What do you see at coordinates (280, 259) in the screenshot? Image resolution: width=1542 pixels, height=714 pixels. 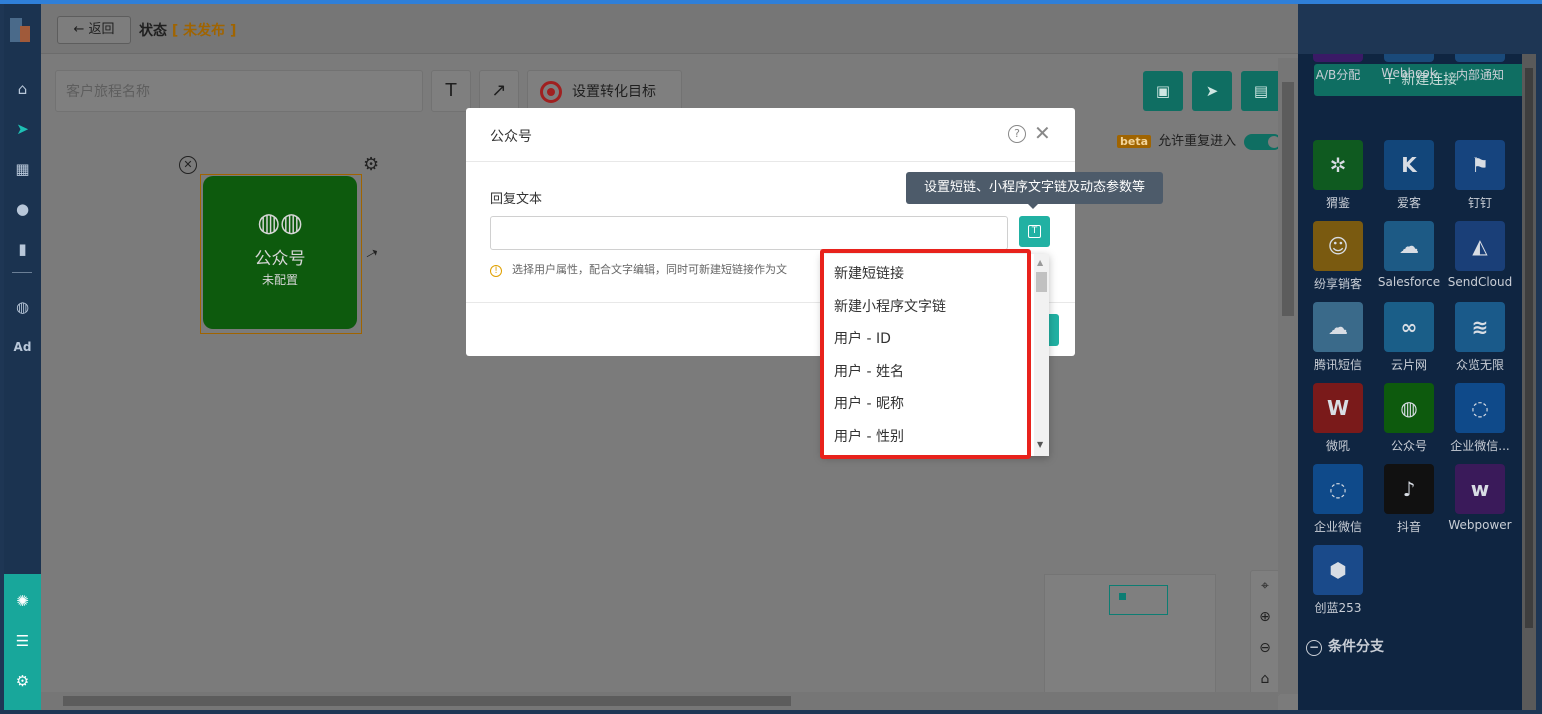 I see `node-title: 公众号` at bounding box center [280, 259].